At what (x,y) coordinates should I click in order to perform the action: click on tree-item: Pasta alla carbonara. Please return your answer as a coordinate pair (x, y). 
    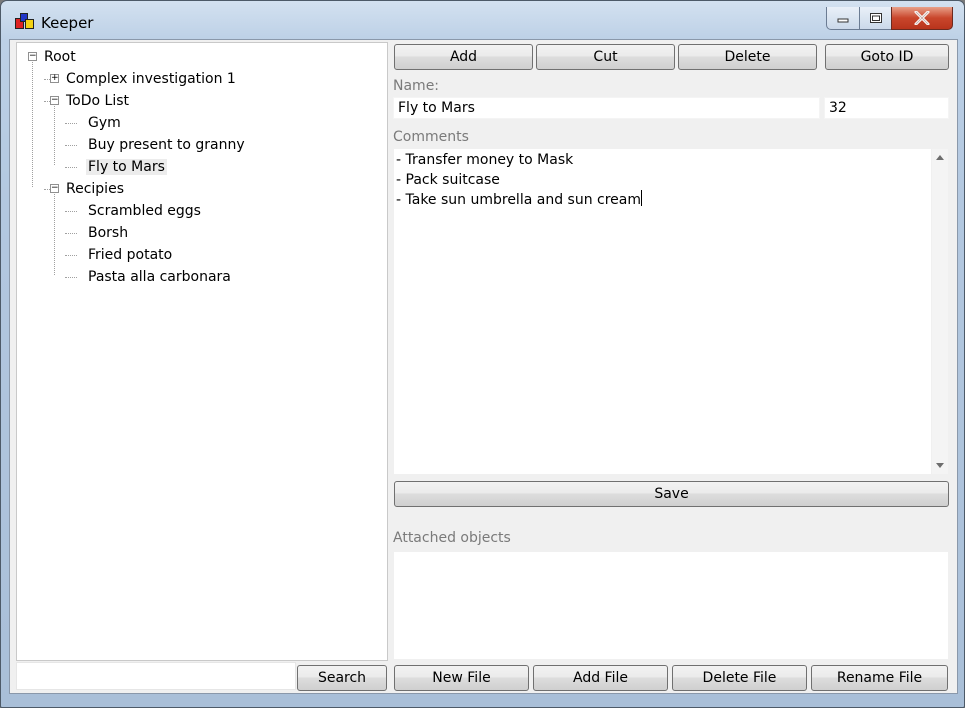
    Looking at the image, I should click on (159, 277).